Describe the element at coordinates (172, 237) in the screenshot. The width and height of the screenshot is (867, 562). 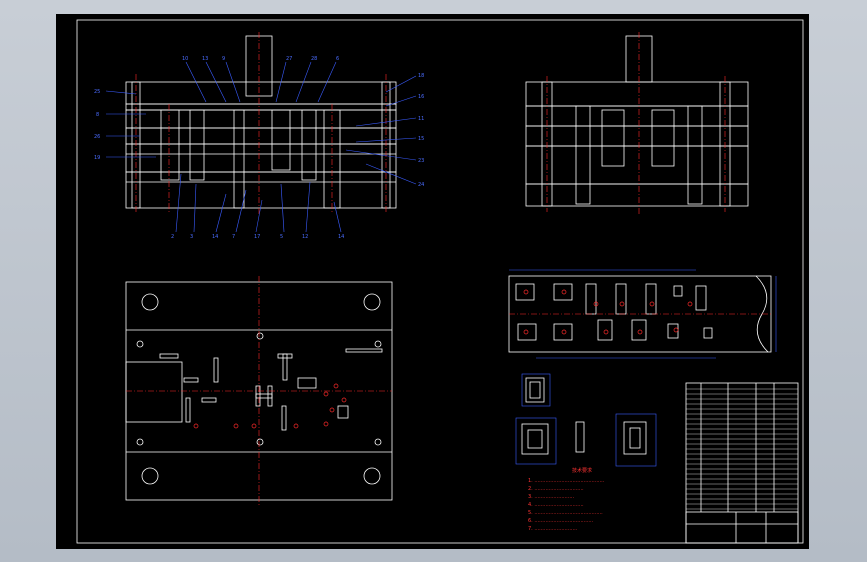
I see `svg-text: 2` at that location.